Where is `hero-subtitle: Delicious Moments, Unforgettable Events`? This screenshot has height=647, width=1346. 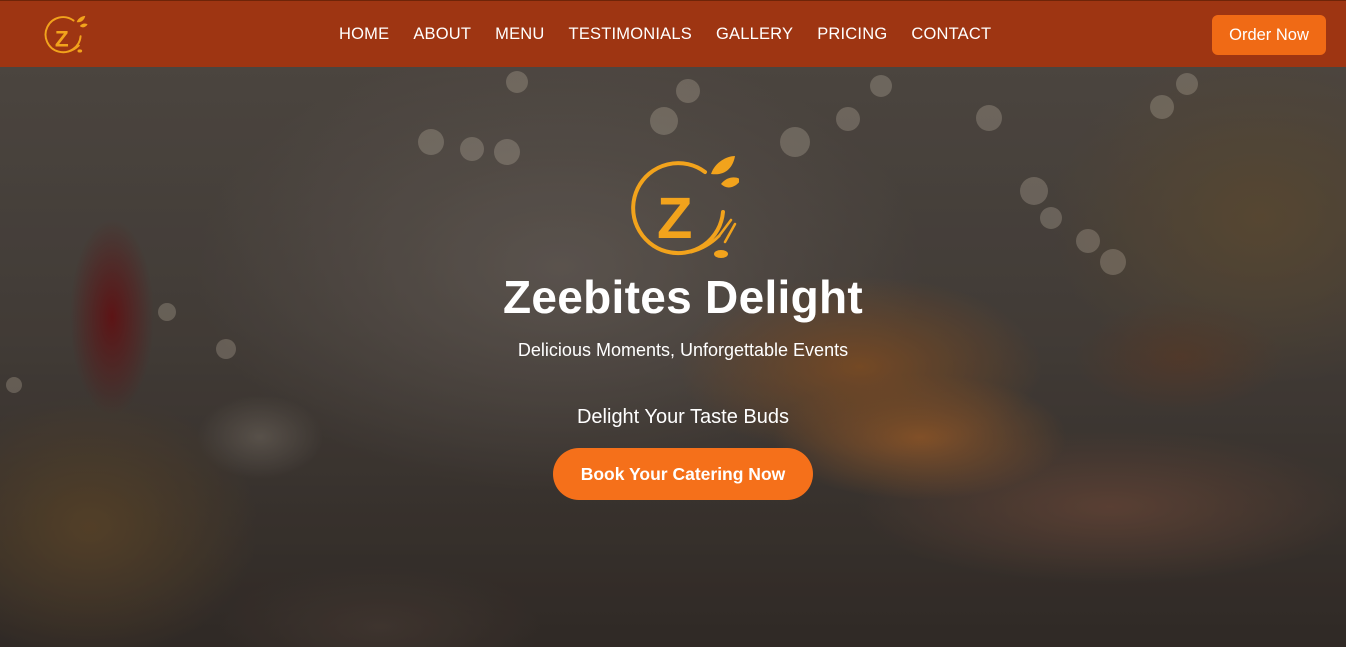 hero-subtitle: Delicious Moments, Unforgettable Events is located at coordinates (683, 350).